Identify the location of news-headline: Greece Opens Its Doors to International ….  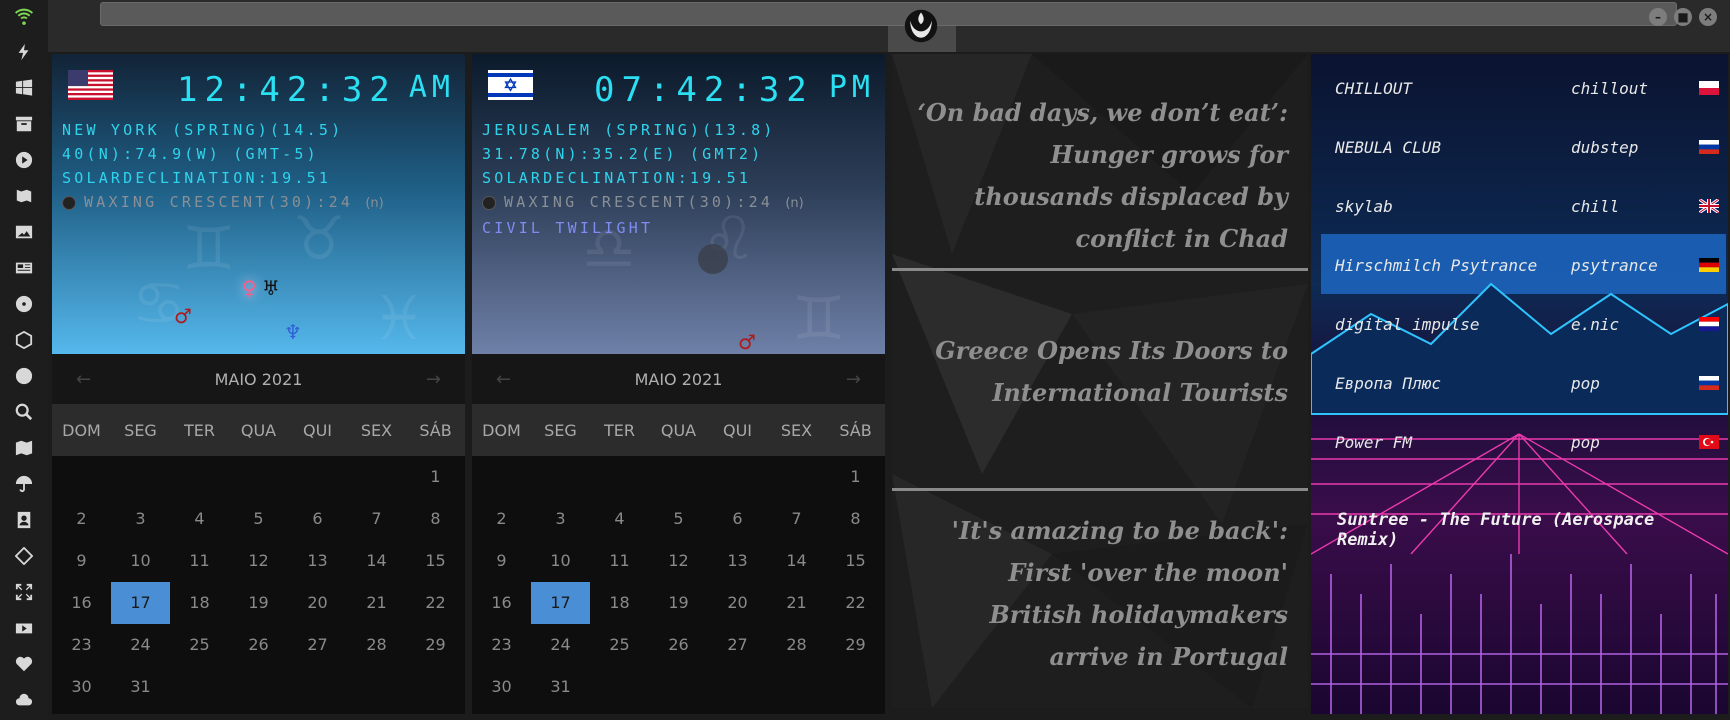
(1098, 372).